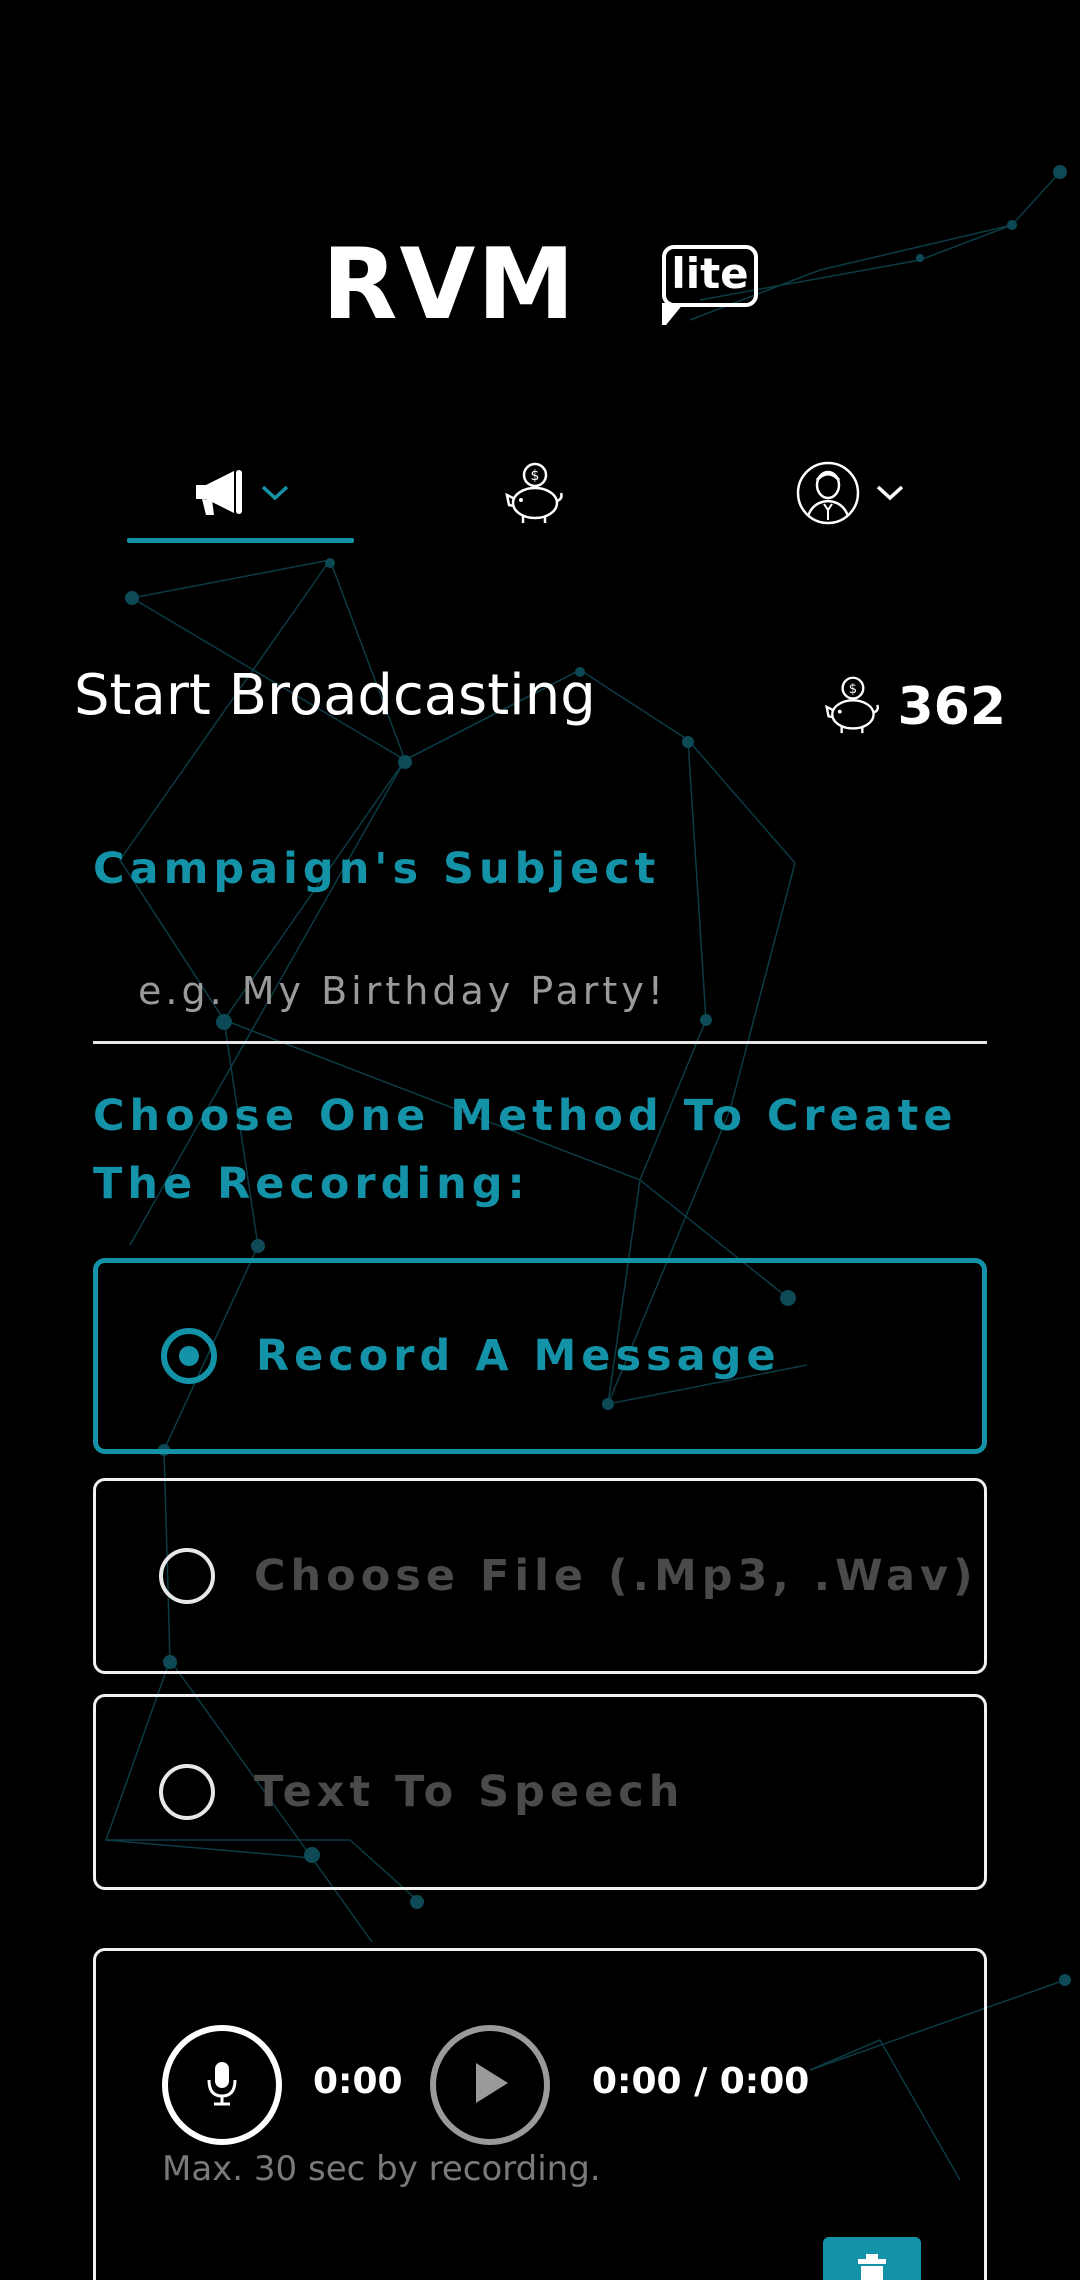 The image size is (1080, 2280). I want to click on radio-choose-file, so click(187, 1576).